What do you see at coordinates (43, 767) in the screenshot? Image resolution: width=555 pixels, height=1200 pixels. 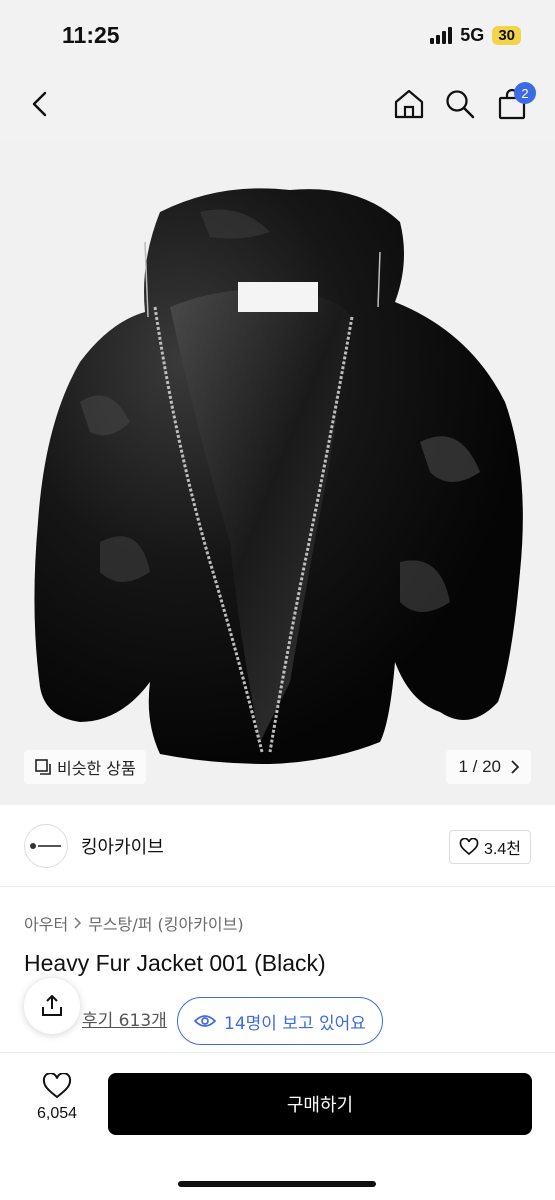 I see `copy-icon` at bounding box center [43, 767].